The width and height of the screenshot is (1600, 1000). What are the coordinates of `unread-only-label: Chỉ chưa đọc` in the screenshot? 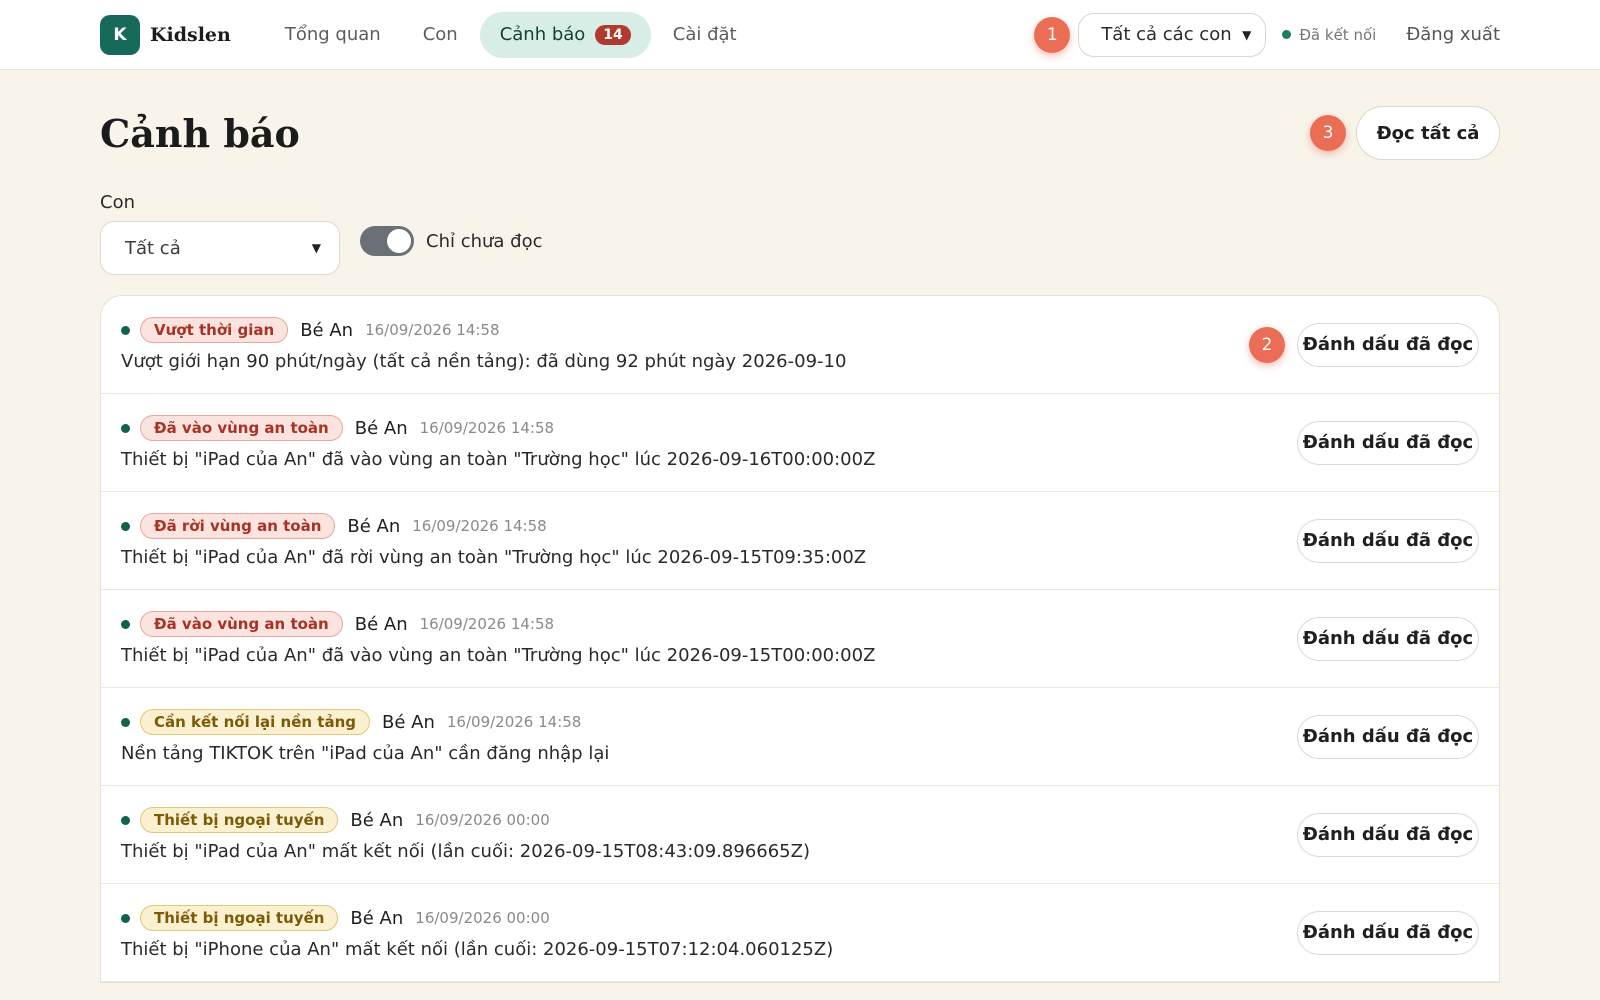 It's located at (484, 241).